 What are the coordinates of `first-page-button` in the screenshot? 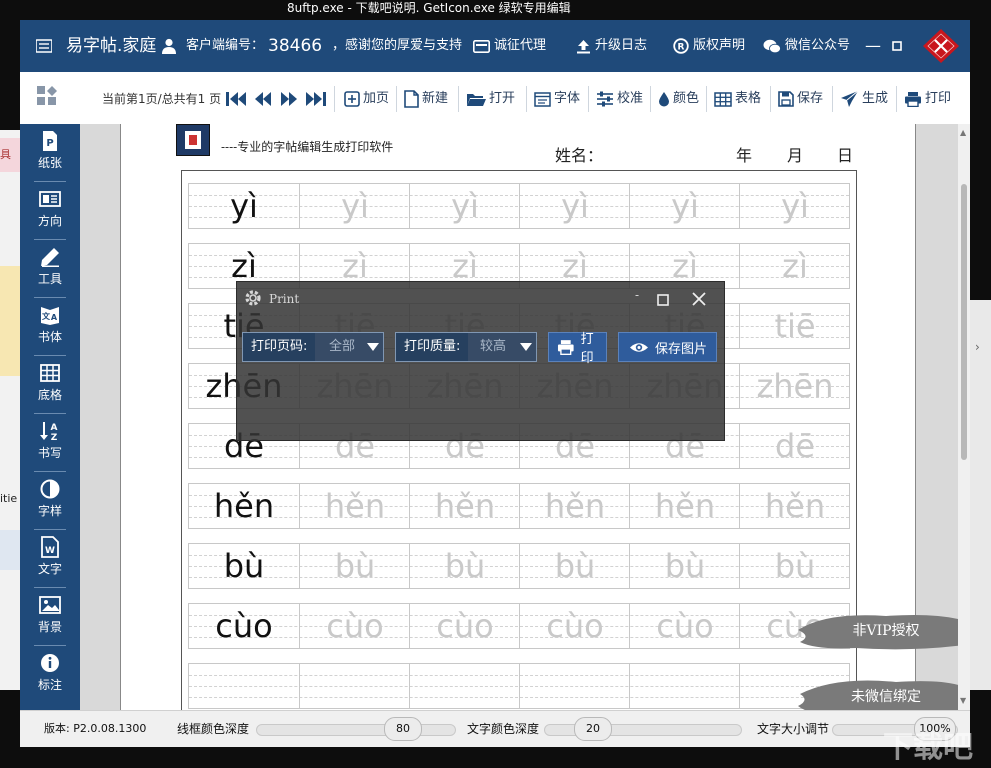 It's located at (236, 99).